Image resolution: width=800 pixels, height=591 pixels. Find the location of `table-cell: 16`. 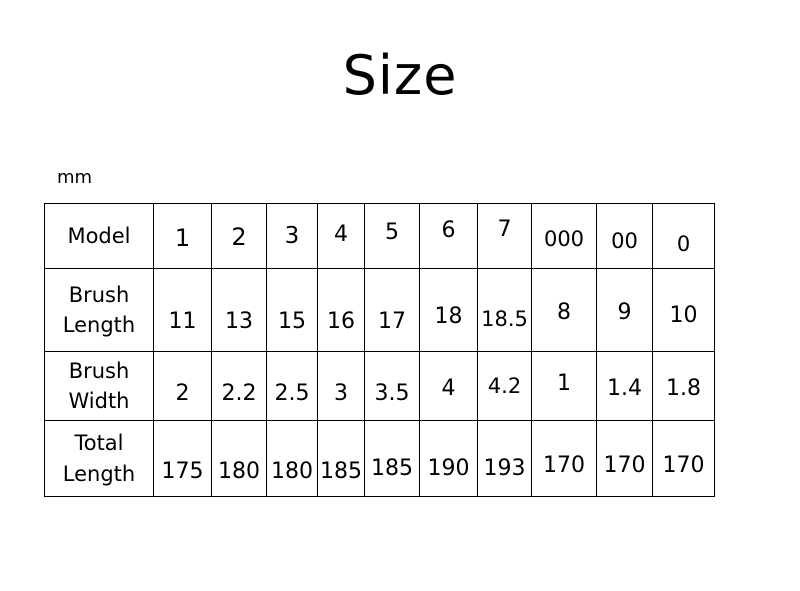

table-cell: 16 is located at coordinates (341, 310).